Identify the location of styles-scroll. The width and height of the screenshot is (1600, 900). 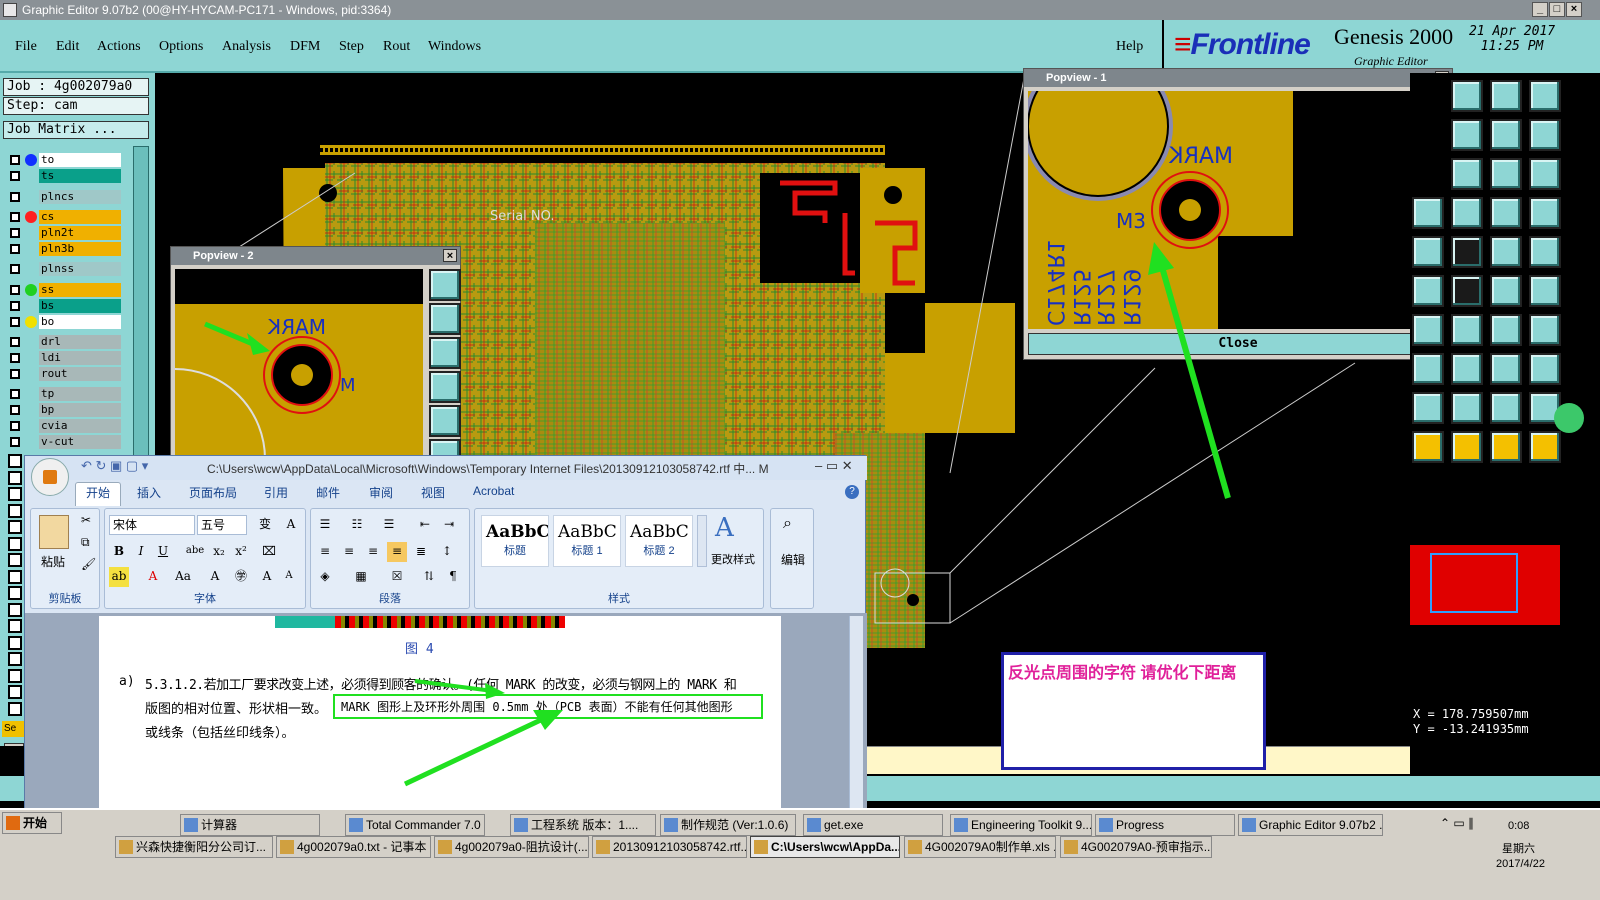
(702, 541).